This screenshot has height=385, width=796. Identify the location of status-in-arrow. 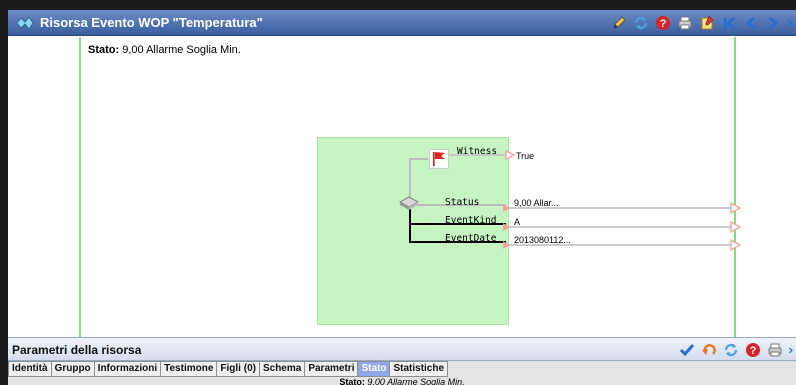
(506, 208).